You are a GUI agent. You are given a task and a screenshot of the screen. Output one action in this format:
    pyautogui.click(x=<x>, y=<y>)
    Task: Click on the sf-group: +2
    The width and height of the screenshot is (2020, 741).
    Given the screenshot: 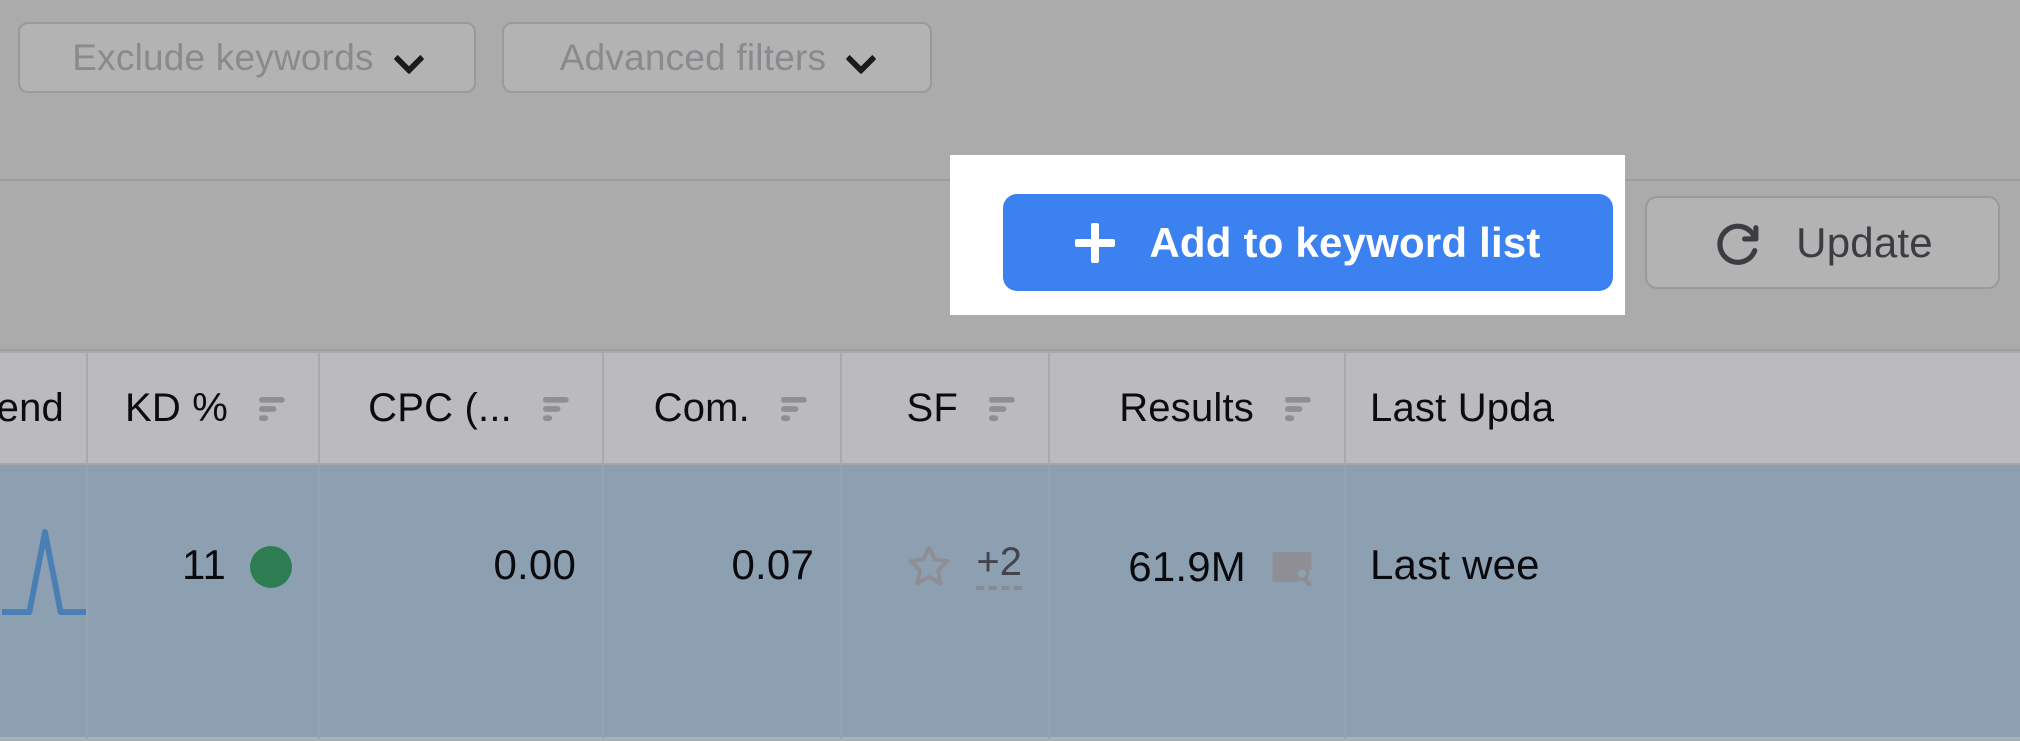 What is the action you would take?
    pyautogui.click(x=963, y=566)
    